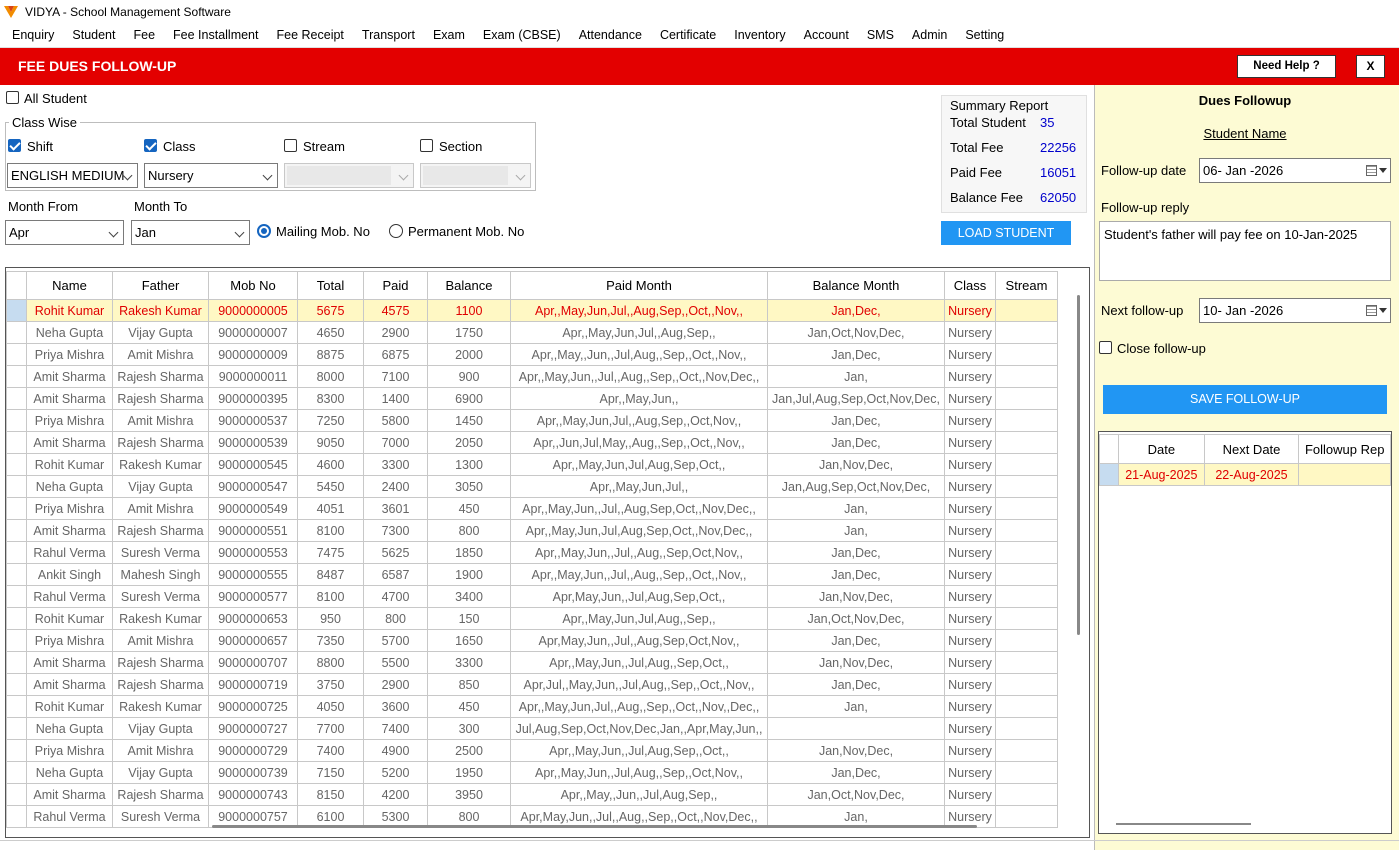 The image size is (1399, 850). Describe the element at coordinates (1286, 66) in the screenshot. I see `need-help-button: Need Help ?` at that location.